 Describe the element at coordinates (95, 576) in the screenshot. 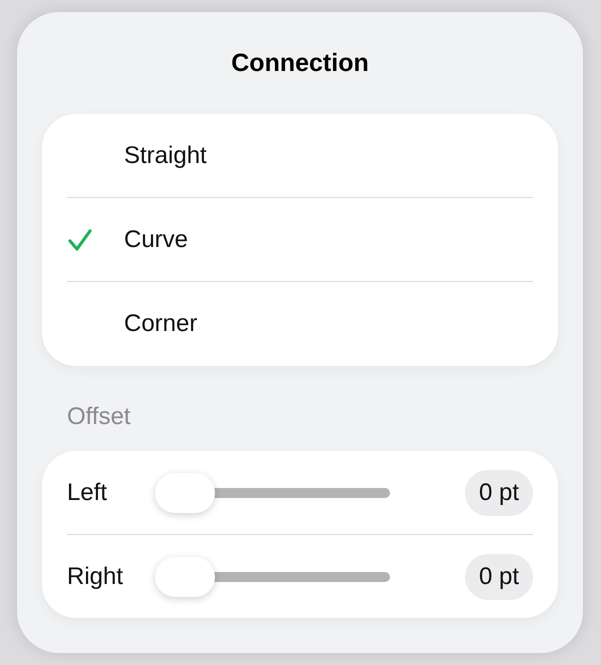

I see `slider-label: Right` at that location.